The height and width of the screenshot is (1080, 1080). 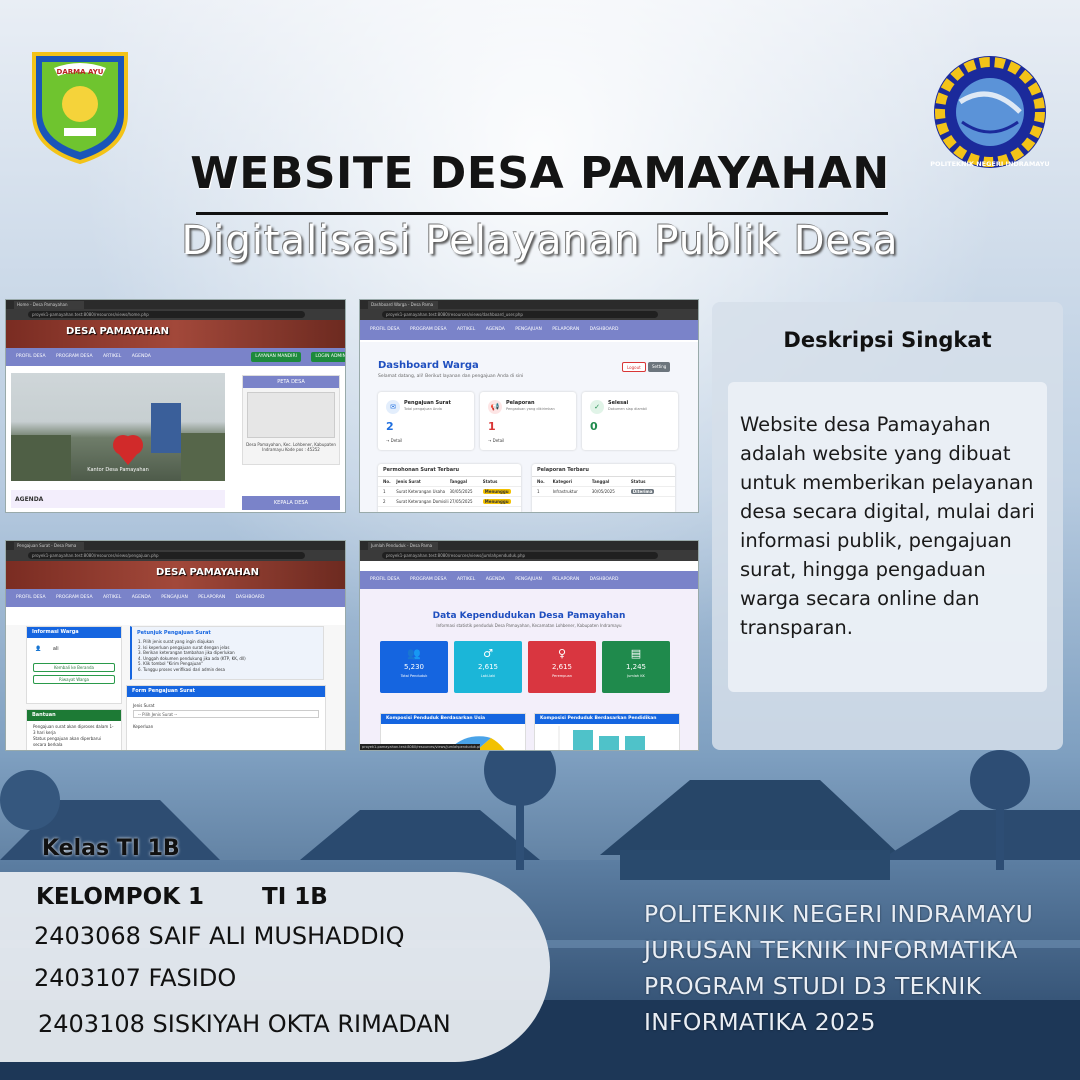 What do you see at coordinates (562, 653) in the screenshot?
I see `female-icon: ♀` at bounding box center [562, 653].